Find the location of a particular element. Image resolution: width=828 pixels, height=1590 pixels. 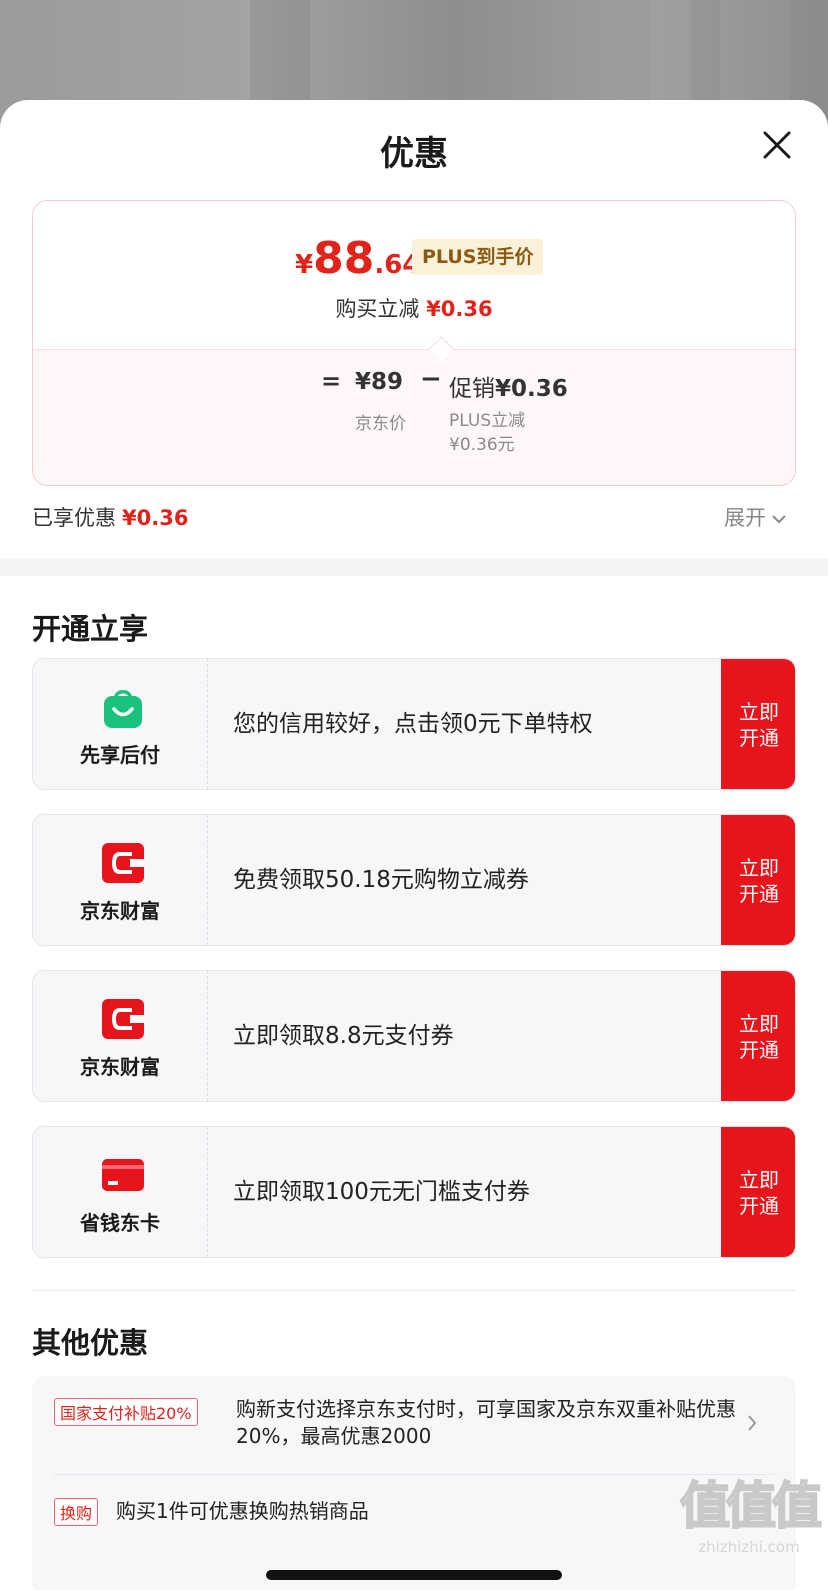

promo-discount: 促销¥0.36 is located at coordinates (508, 386).